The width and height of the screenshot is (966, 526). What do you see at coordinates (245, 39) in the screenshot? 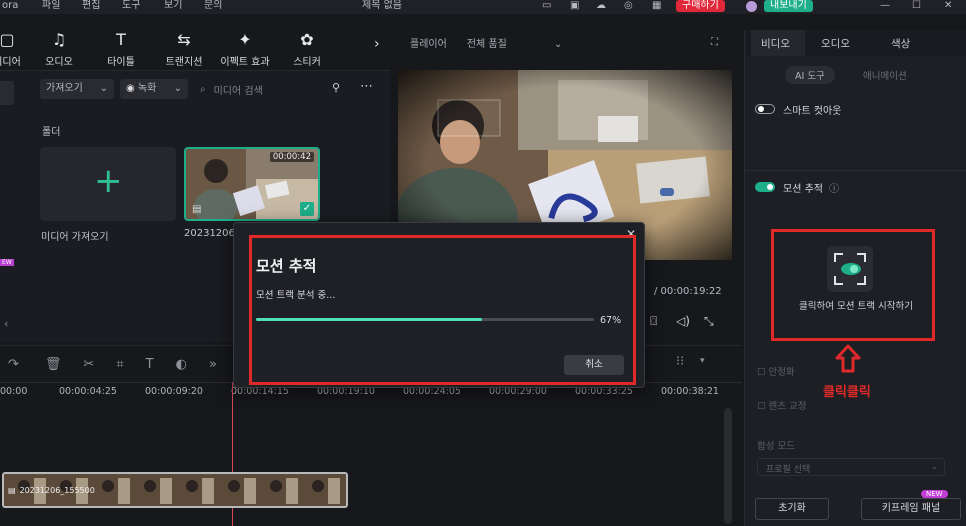
I see `effect-icon: ✦` at bounding box center [245, 39].